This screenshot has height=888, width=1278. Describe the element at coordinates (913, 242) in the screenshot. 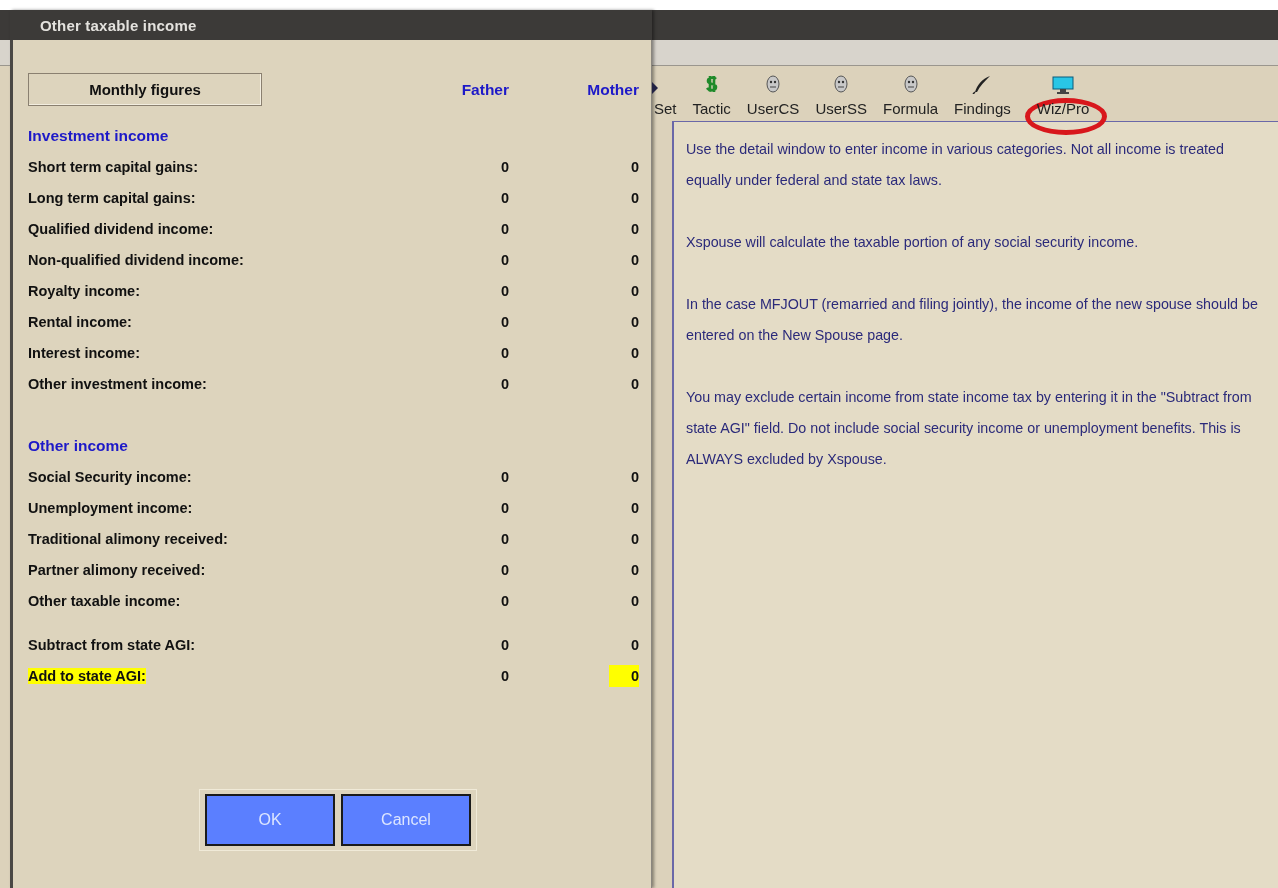

I see `help-paragraph: Xspouse will calculate the taxable portion of any social security income.` at that location.